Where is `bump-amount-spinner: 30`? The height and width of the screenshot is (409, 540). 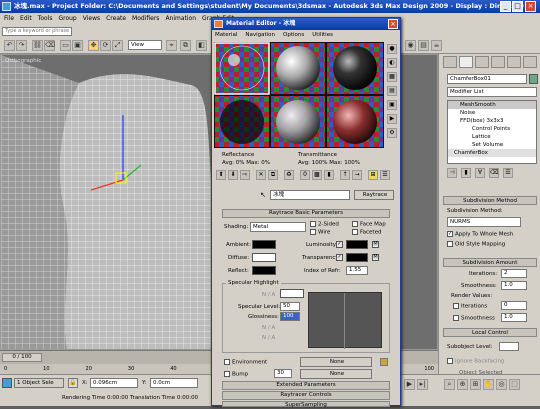
bump-amount-spinner: 30 is located at coordinates (283, 373).